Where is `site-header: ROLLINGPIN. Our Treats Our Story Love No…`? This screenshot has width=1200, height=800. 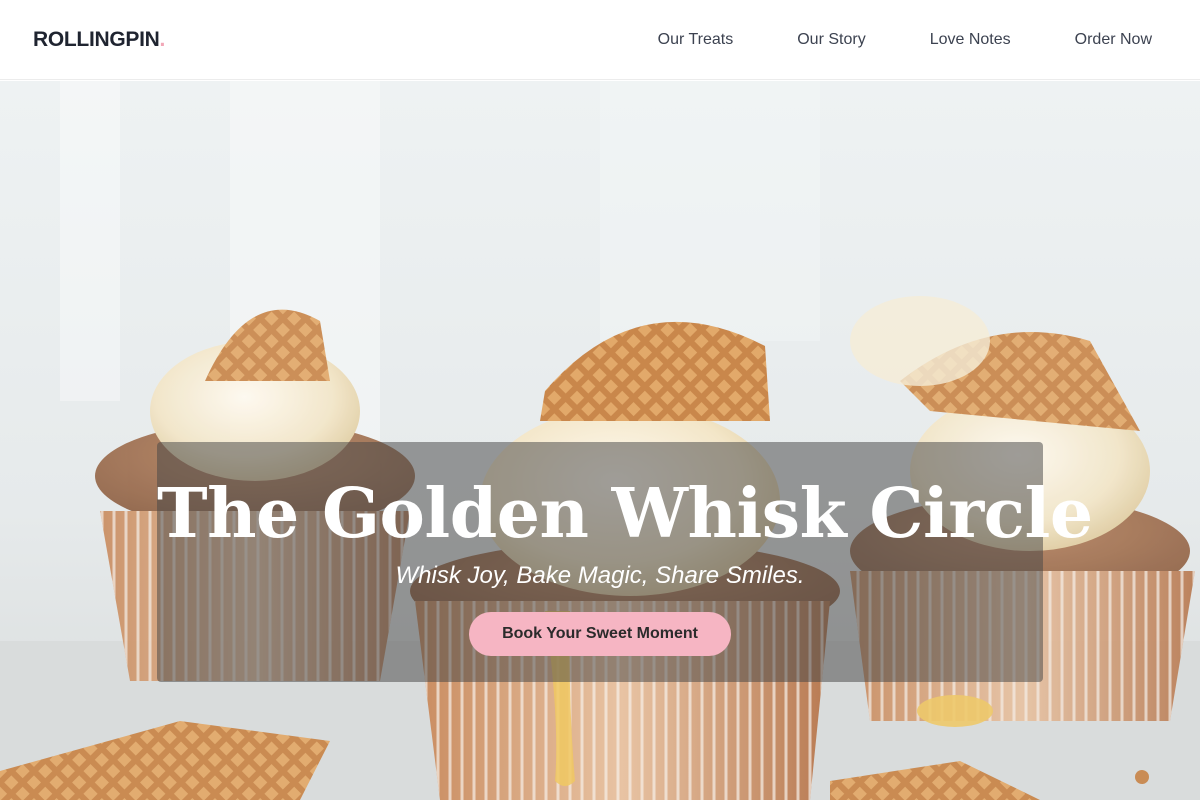
site-header: ROLLINGPIN. Our Treats Our Story Love No… is located at coordinates (600, 40).